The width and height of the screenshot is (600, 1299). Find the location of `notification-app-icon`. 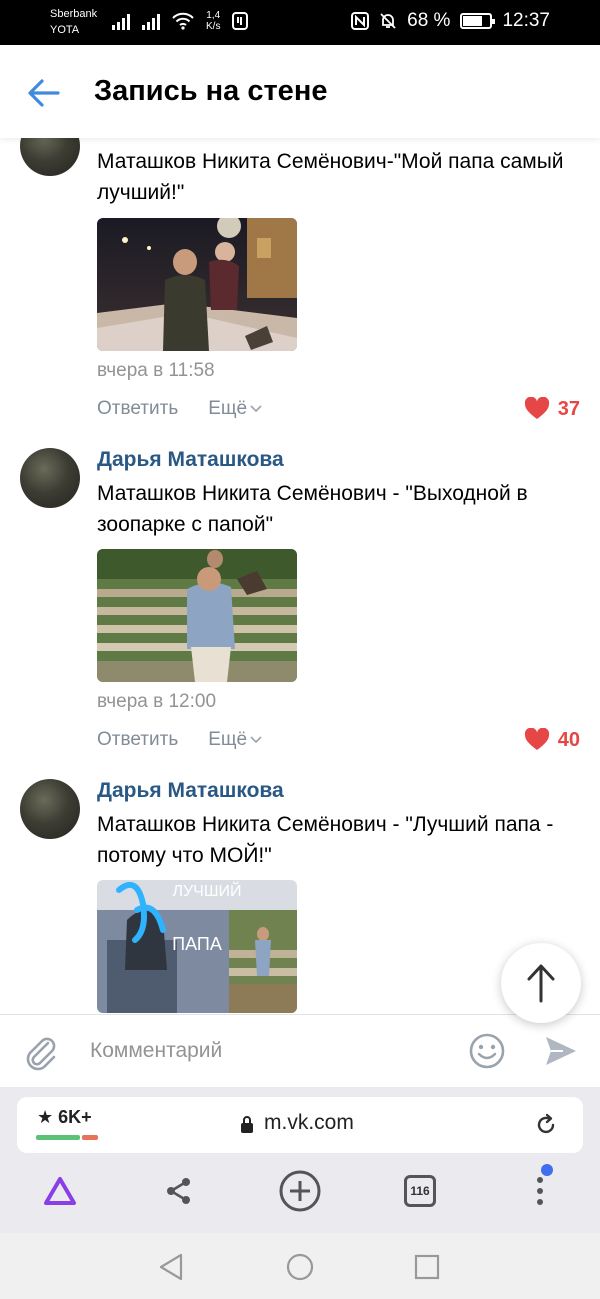

notification-app-icon is located at coordinates (240, 21).